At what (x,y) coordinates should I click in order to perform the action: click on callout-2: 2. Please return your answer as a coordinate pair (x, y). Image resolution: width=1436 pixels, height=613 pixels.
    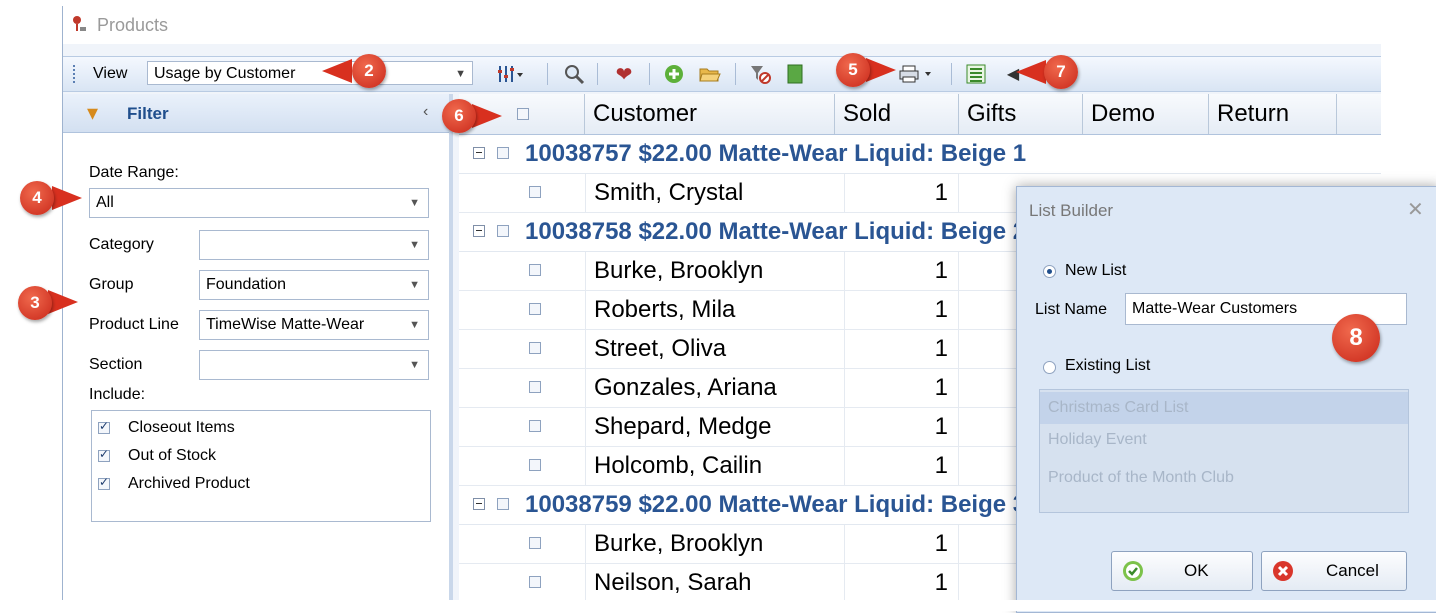
    Looking at the image, I should click on (369, 71).